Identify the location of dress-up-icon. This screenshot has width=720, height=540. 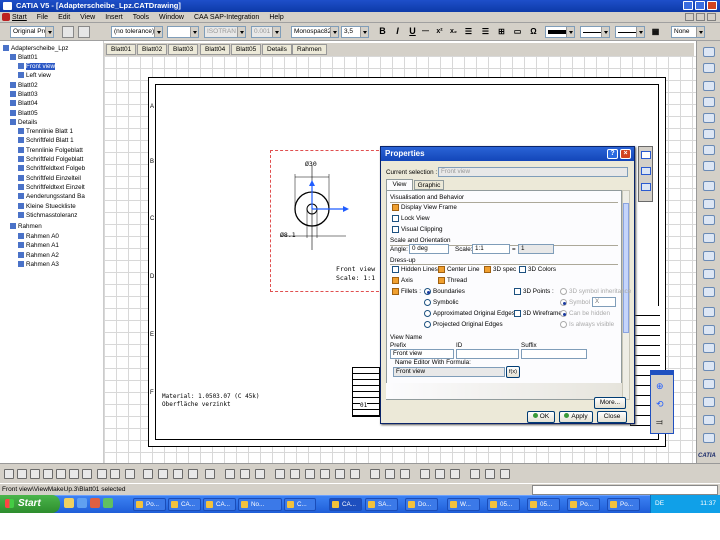
(709, 312).